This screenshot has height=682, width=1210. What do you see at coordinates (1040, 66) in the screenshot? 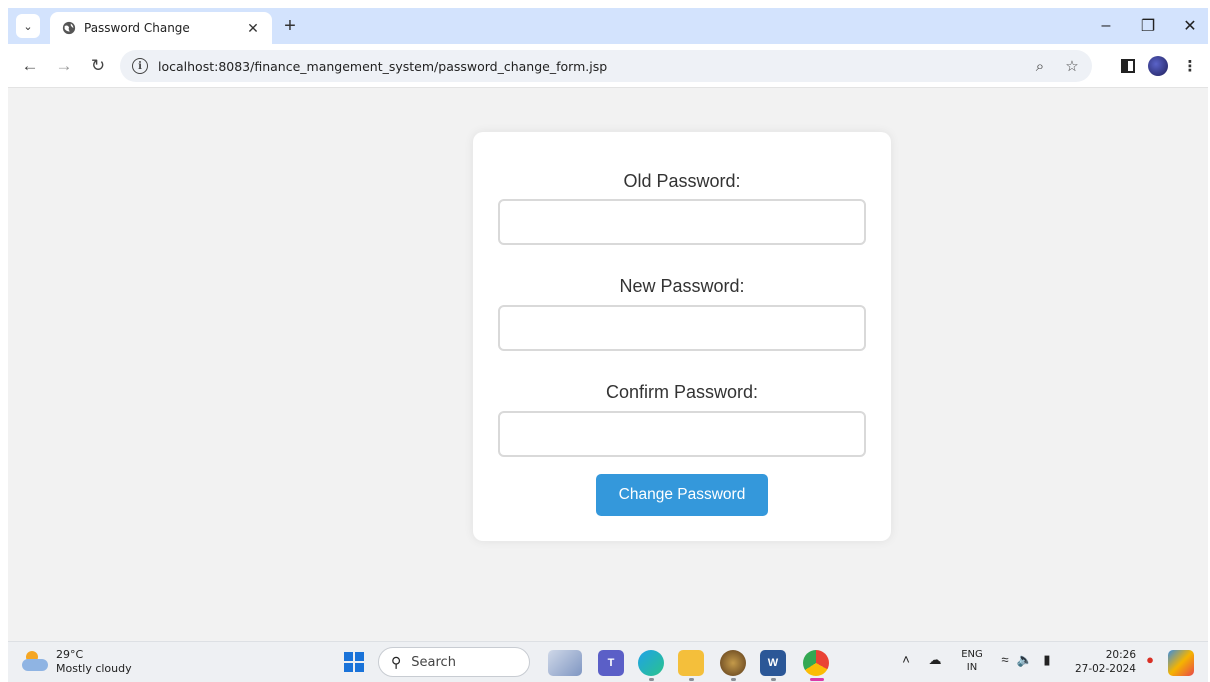
I see `zoom-icon: ⌕` at bounding box center [1040, 66].